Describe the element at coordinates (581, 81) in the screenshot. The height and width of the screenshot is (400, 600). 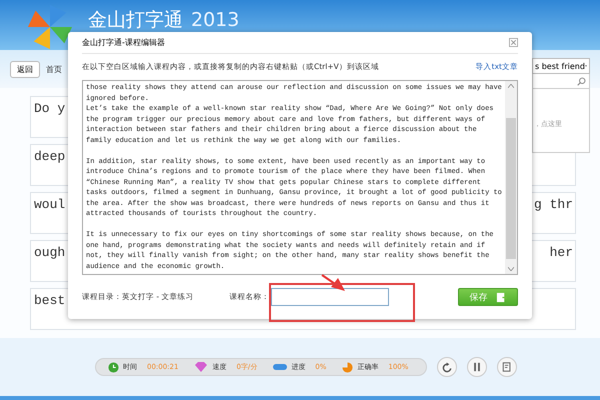
I see `search-icon` at that location.